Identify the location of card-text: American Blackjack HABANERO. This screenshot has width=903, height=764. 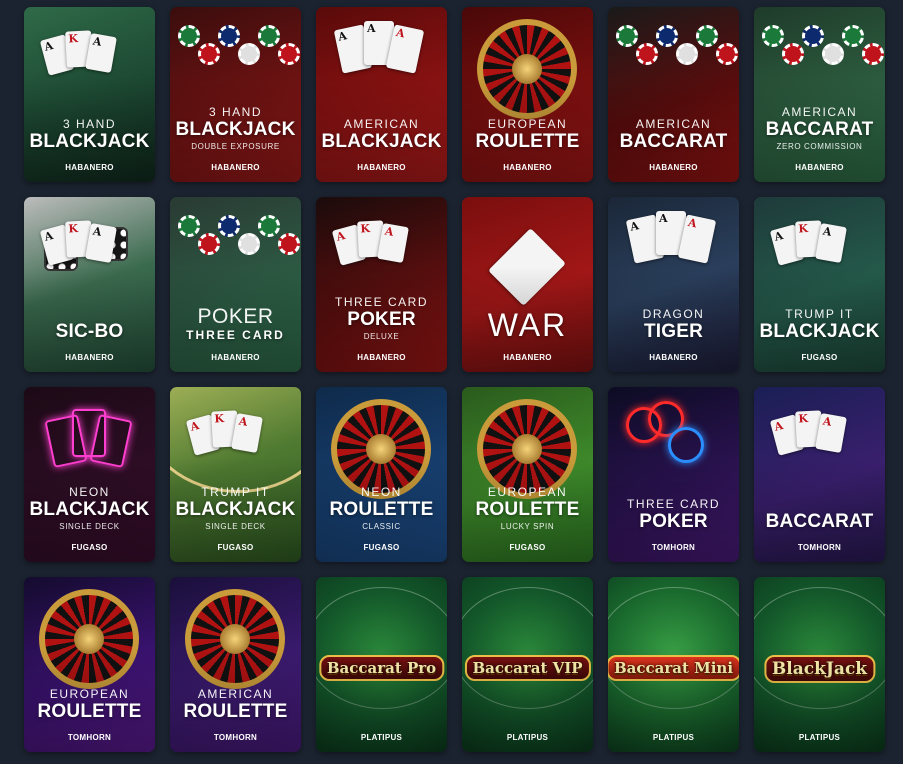
(381, 145).